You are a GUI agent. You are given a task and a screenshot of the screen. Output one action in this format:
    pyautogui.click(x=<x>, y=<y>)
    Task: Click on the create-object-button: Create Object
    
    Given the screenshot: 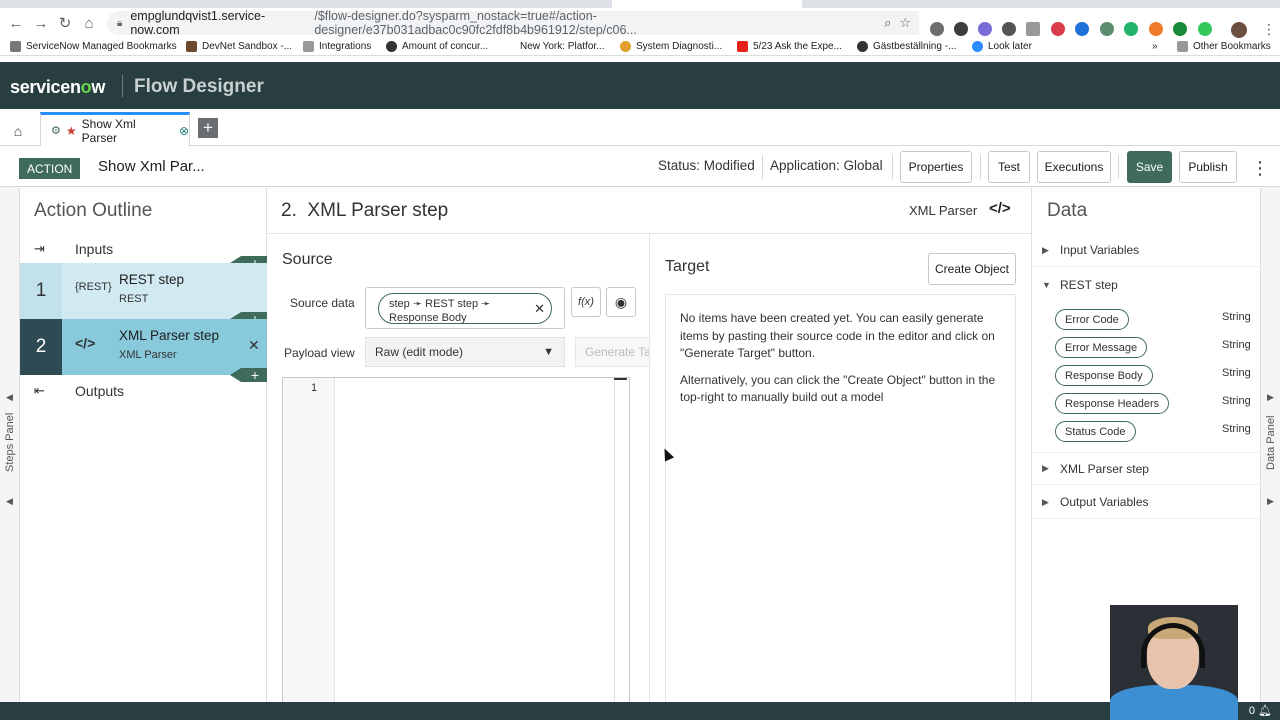 What is the action you would take?
    pyautogui.click(x=972, y=269)
    